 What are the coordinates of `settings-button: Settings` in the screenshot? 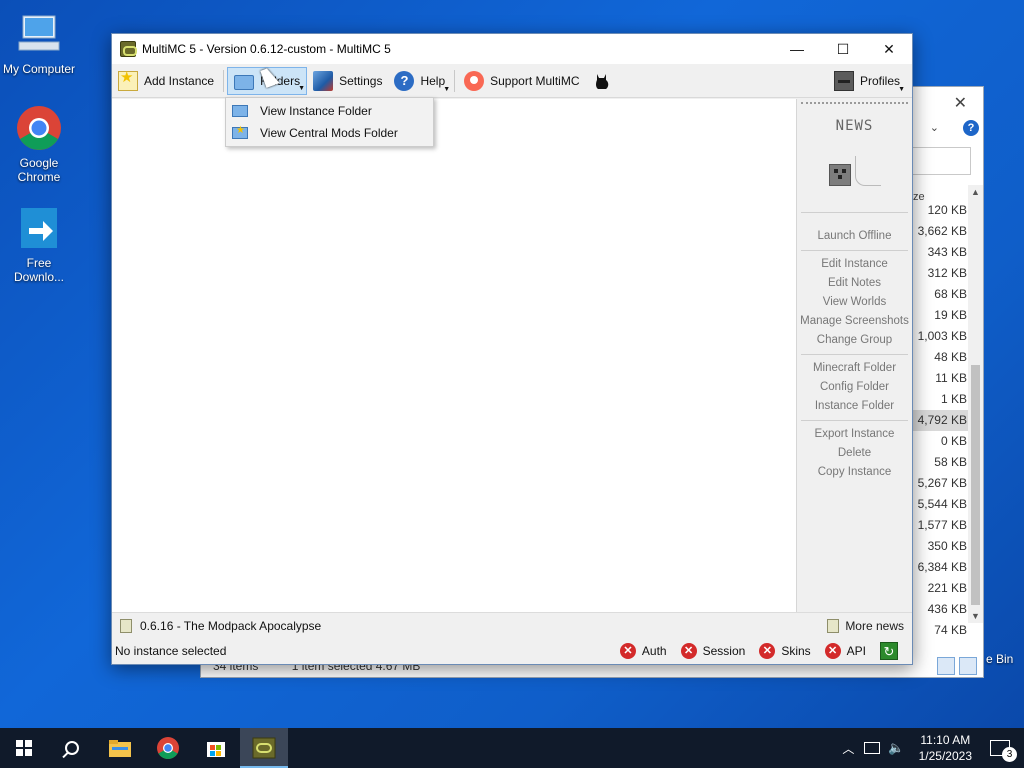 It's located at (347, 81).